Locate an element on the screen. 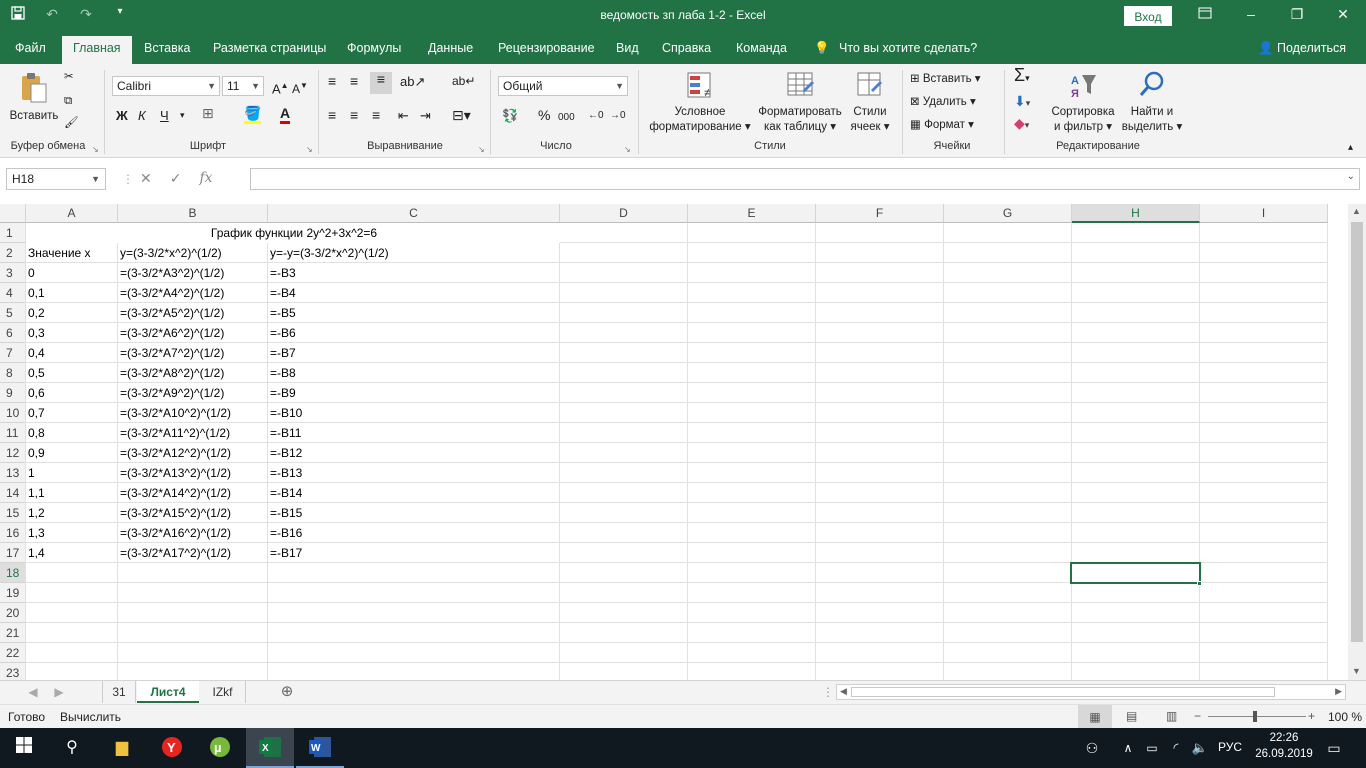 This screenshot has width=1366, height=768. row-header: 9 is located at coordinates (13, 393).